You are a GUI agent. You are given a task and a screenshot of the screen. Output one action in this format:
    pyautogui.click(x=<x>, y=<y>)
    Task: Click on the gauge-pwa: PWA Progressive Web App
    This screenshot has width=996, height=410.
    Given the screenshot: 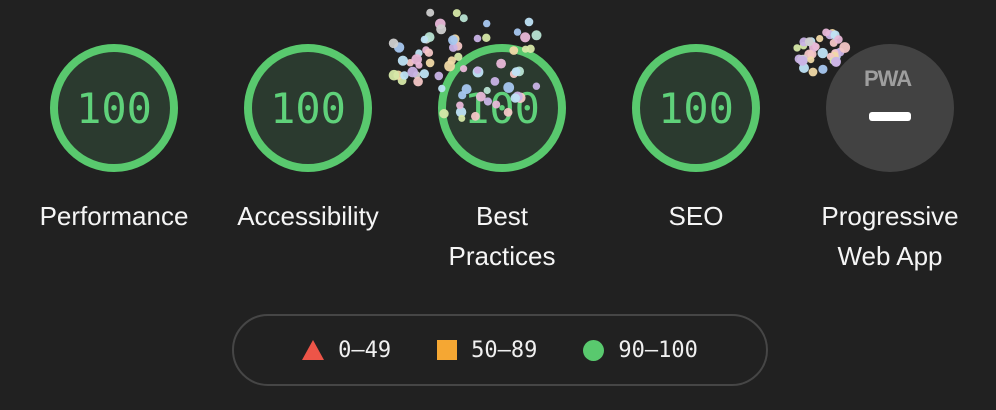 What is the action you would take?
    pyautogui.click(x=890, y=160)
    